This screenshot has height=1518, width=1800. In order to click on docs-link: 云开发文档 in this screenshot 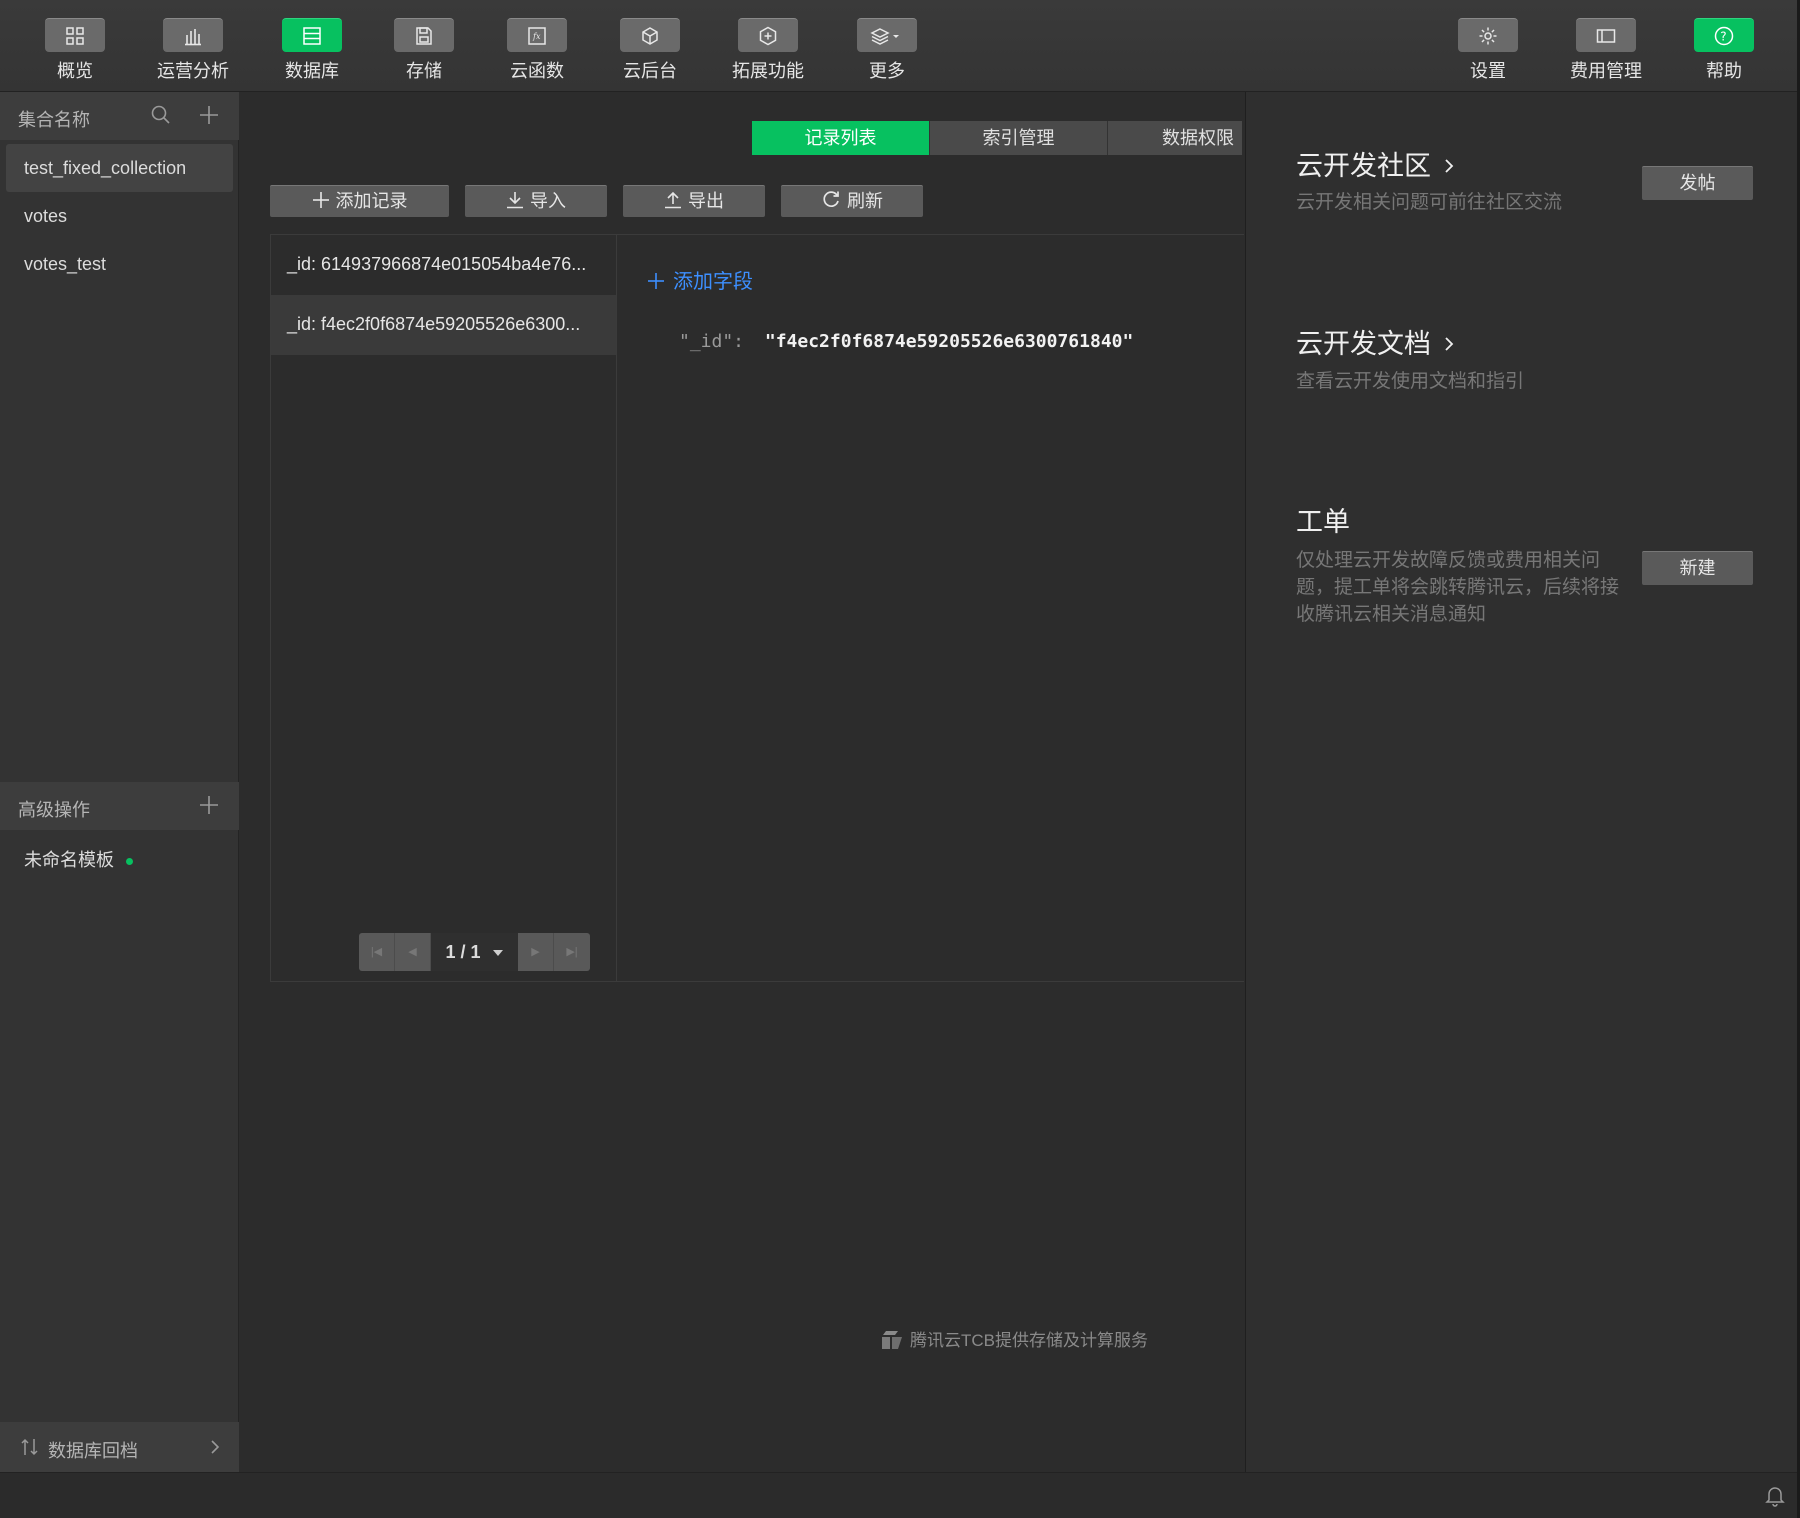, I will do `click(1376, 341)`.